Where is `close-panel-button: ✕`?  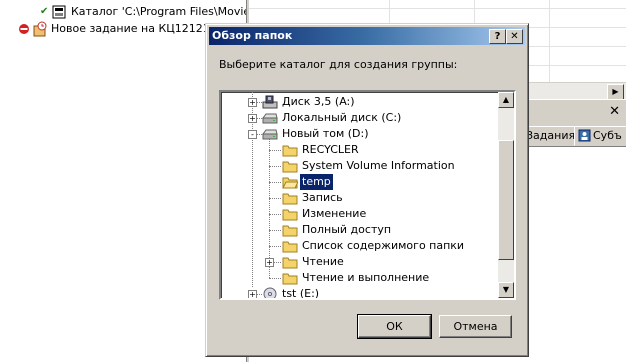 close-panel-button: ✕ is located at coordinates (614, 111).